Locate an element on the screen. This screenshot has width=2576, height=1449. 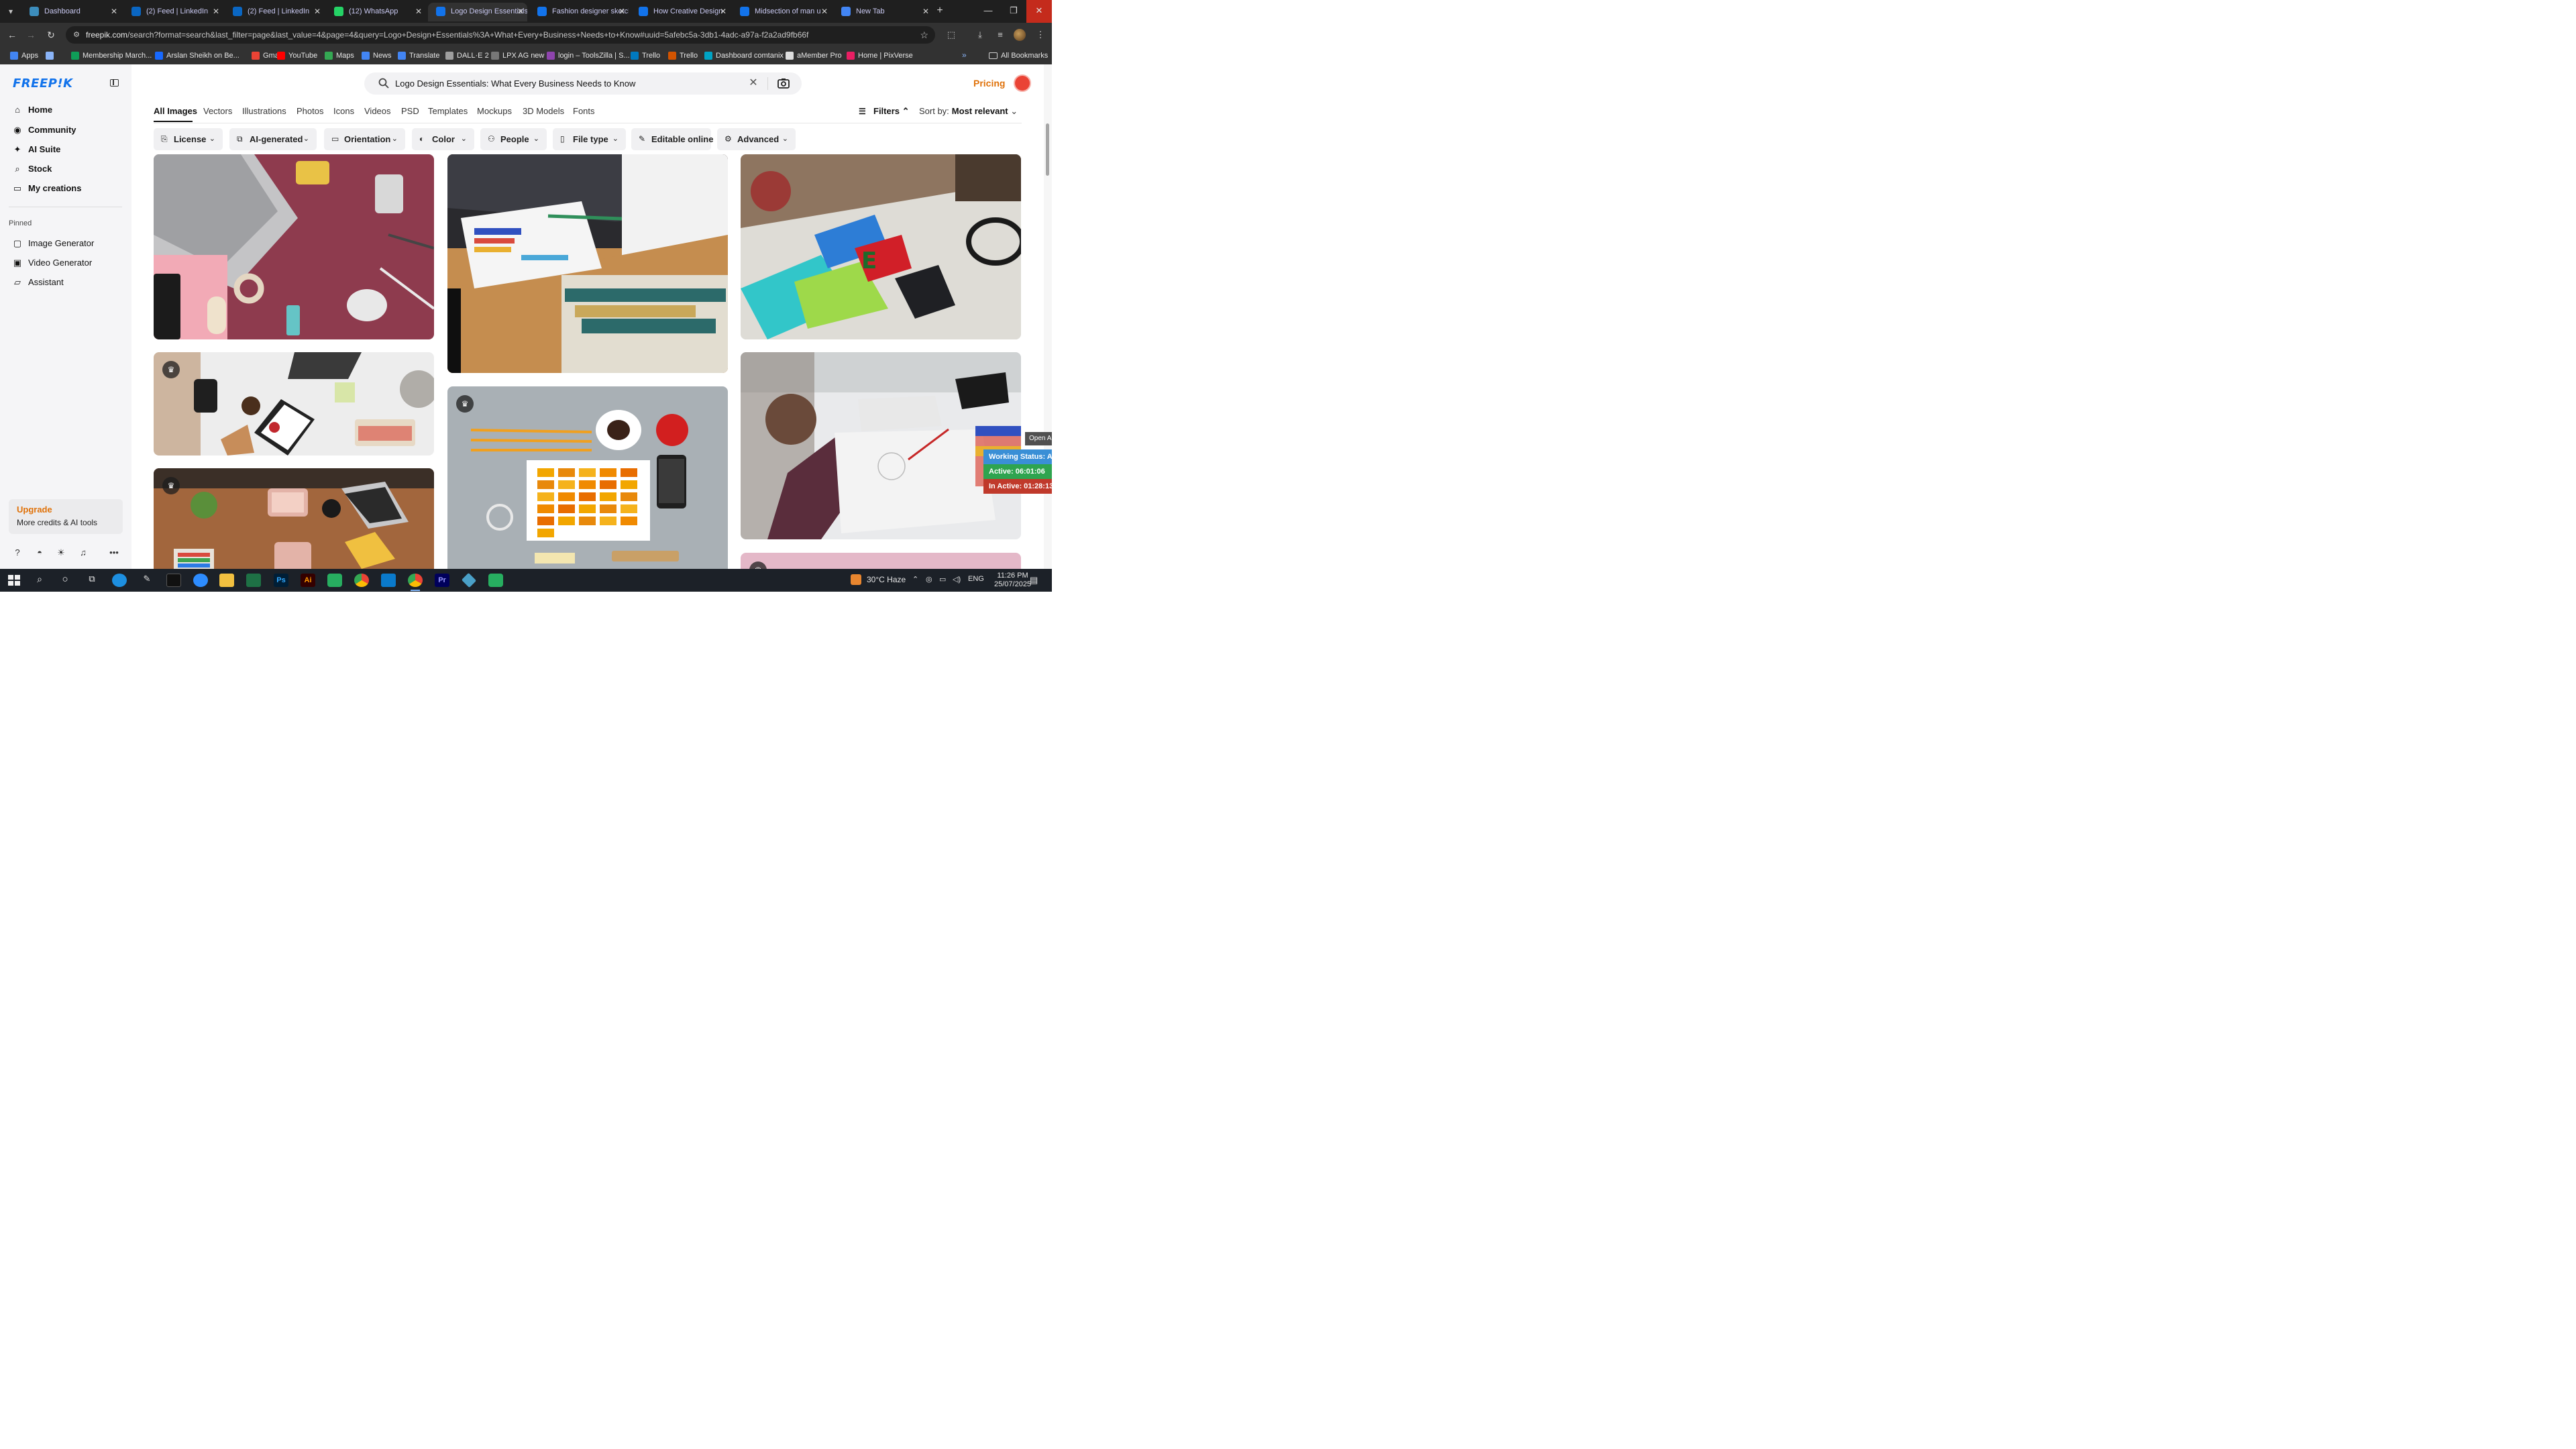
browser-tab: How Creative Design ✕ is located at coordinates (680, 12).